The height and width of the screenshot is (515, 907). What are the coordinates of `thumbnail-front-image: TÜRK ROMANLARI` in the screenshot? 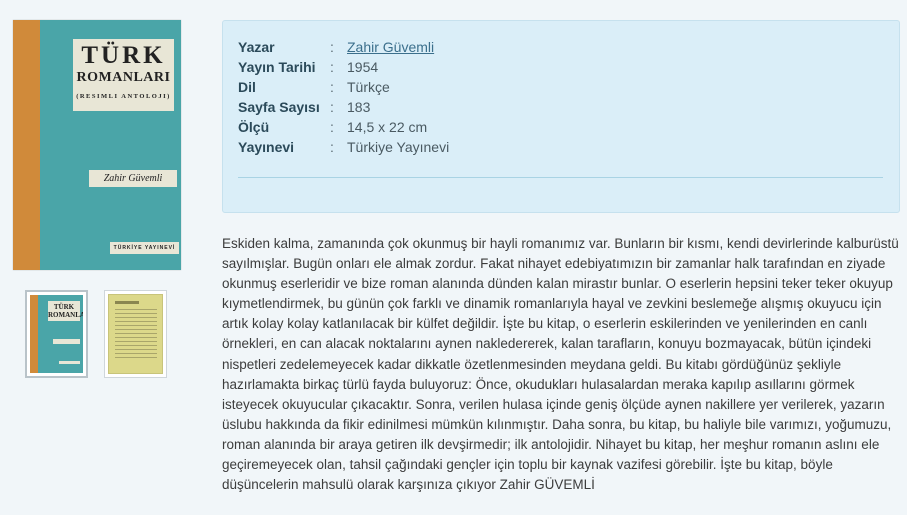 It's located at (56, 334).